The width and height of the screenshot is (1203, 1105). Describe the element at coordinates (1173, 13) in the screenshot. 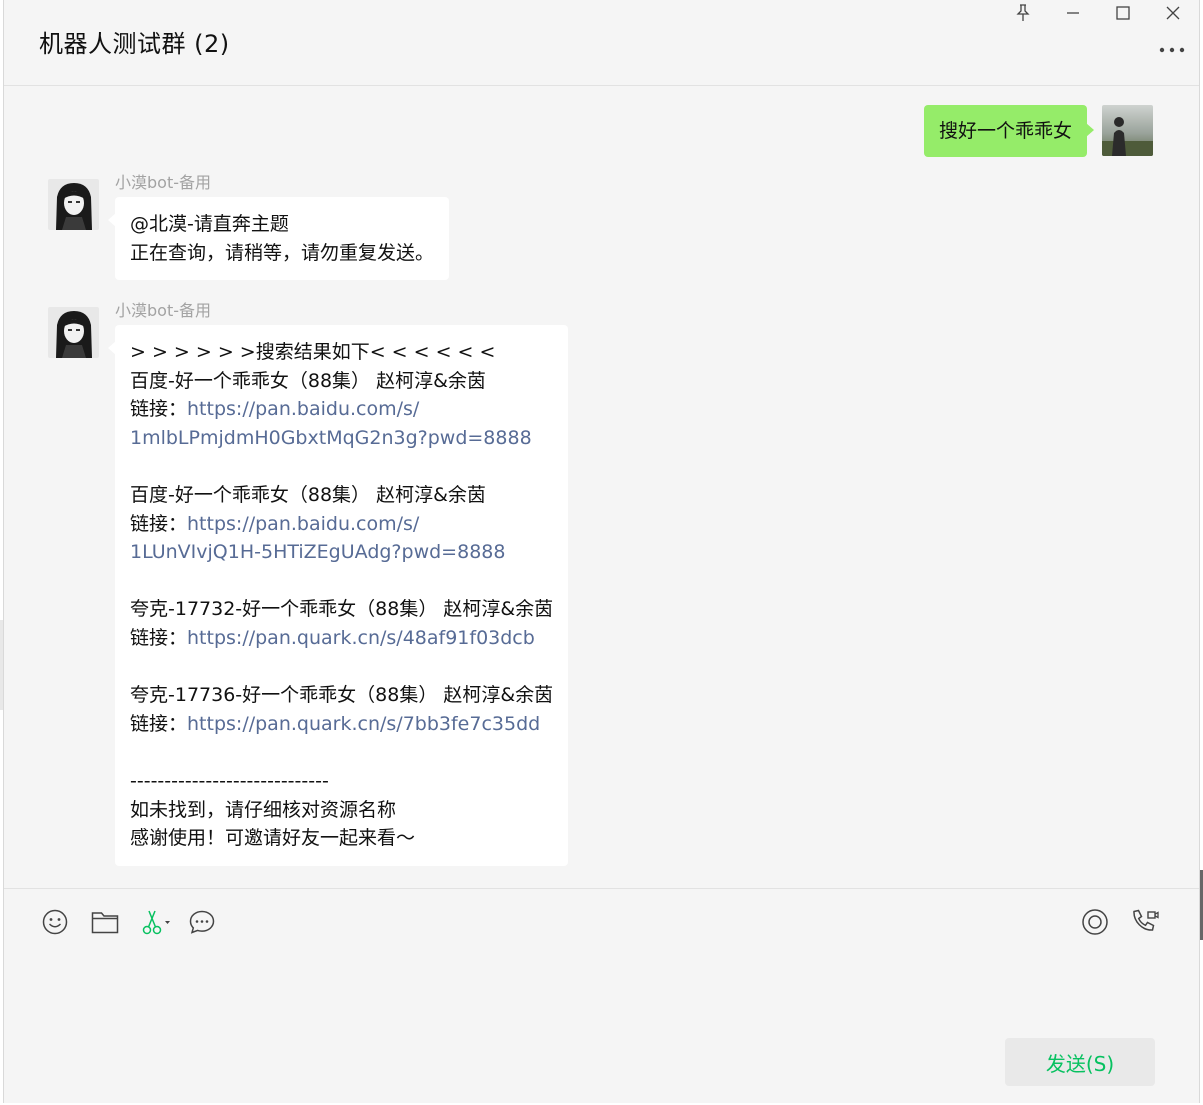

I see `close-icon` at that location.